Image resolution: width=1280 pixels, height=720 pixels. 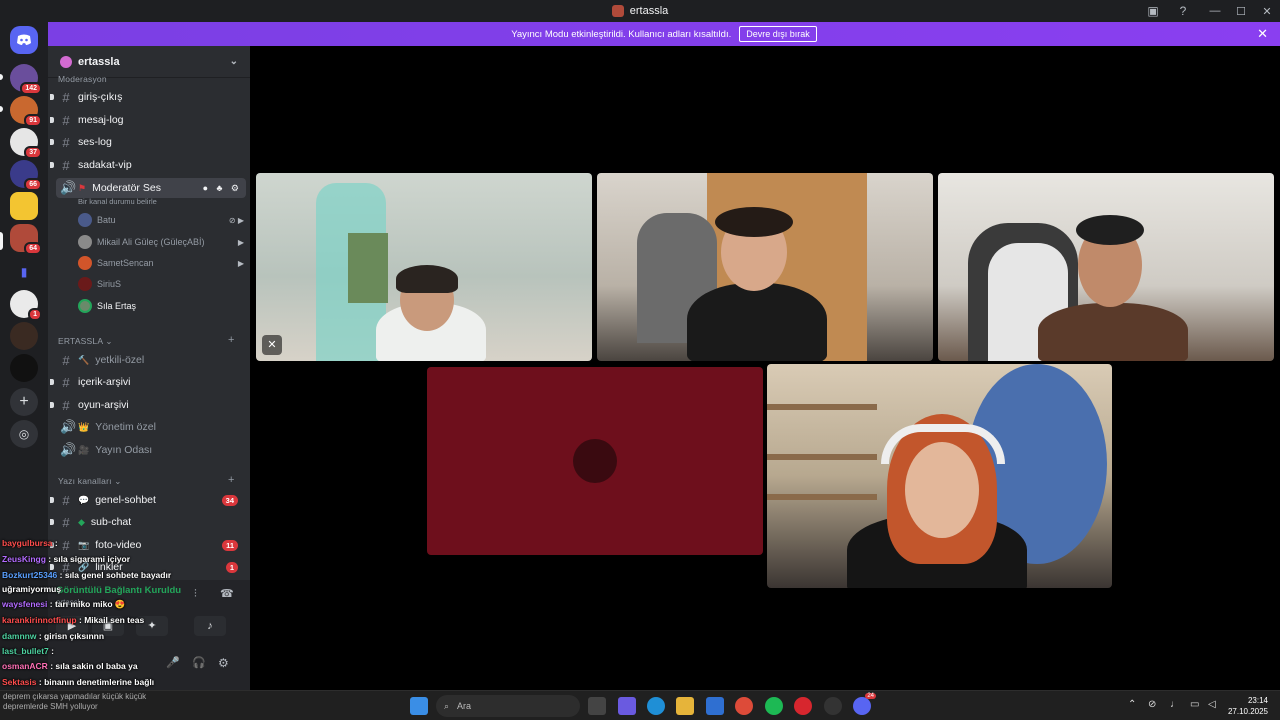 What do you see at coordinates (146, 340) in the screenshot?
I see `category-label: ERTASSLA ⌄ +` at bounding box center [146, 340].